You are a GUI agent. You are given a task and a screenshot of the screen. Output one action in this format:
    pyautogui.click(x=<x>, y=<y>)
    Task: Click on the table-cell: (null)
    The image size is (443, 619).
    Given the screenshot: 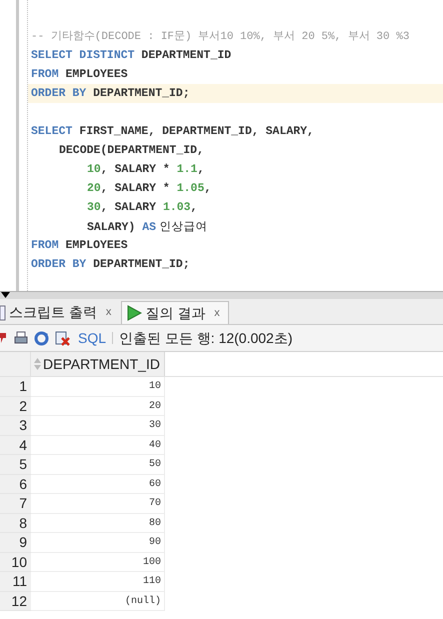 What is the action you would take?
    pyautogui.click(x=98, y=601)
    